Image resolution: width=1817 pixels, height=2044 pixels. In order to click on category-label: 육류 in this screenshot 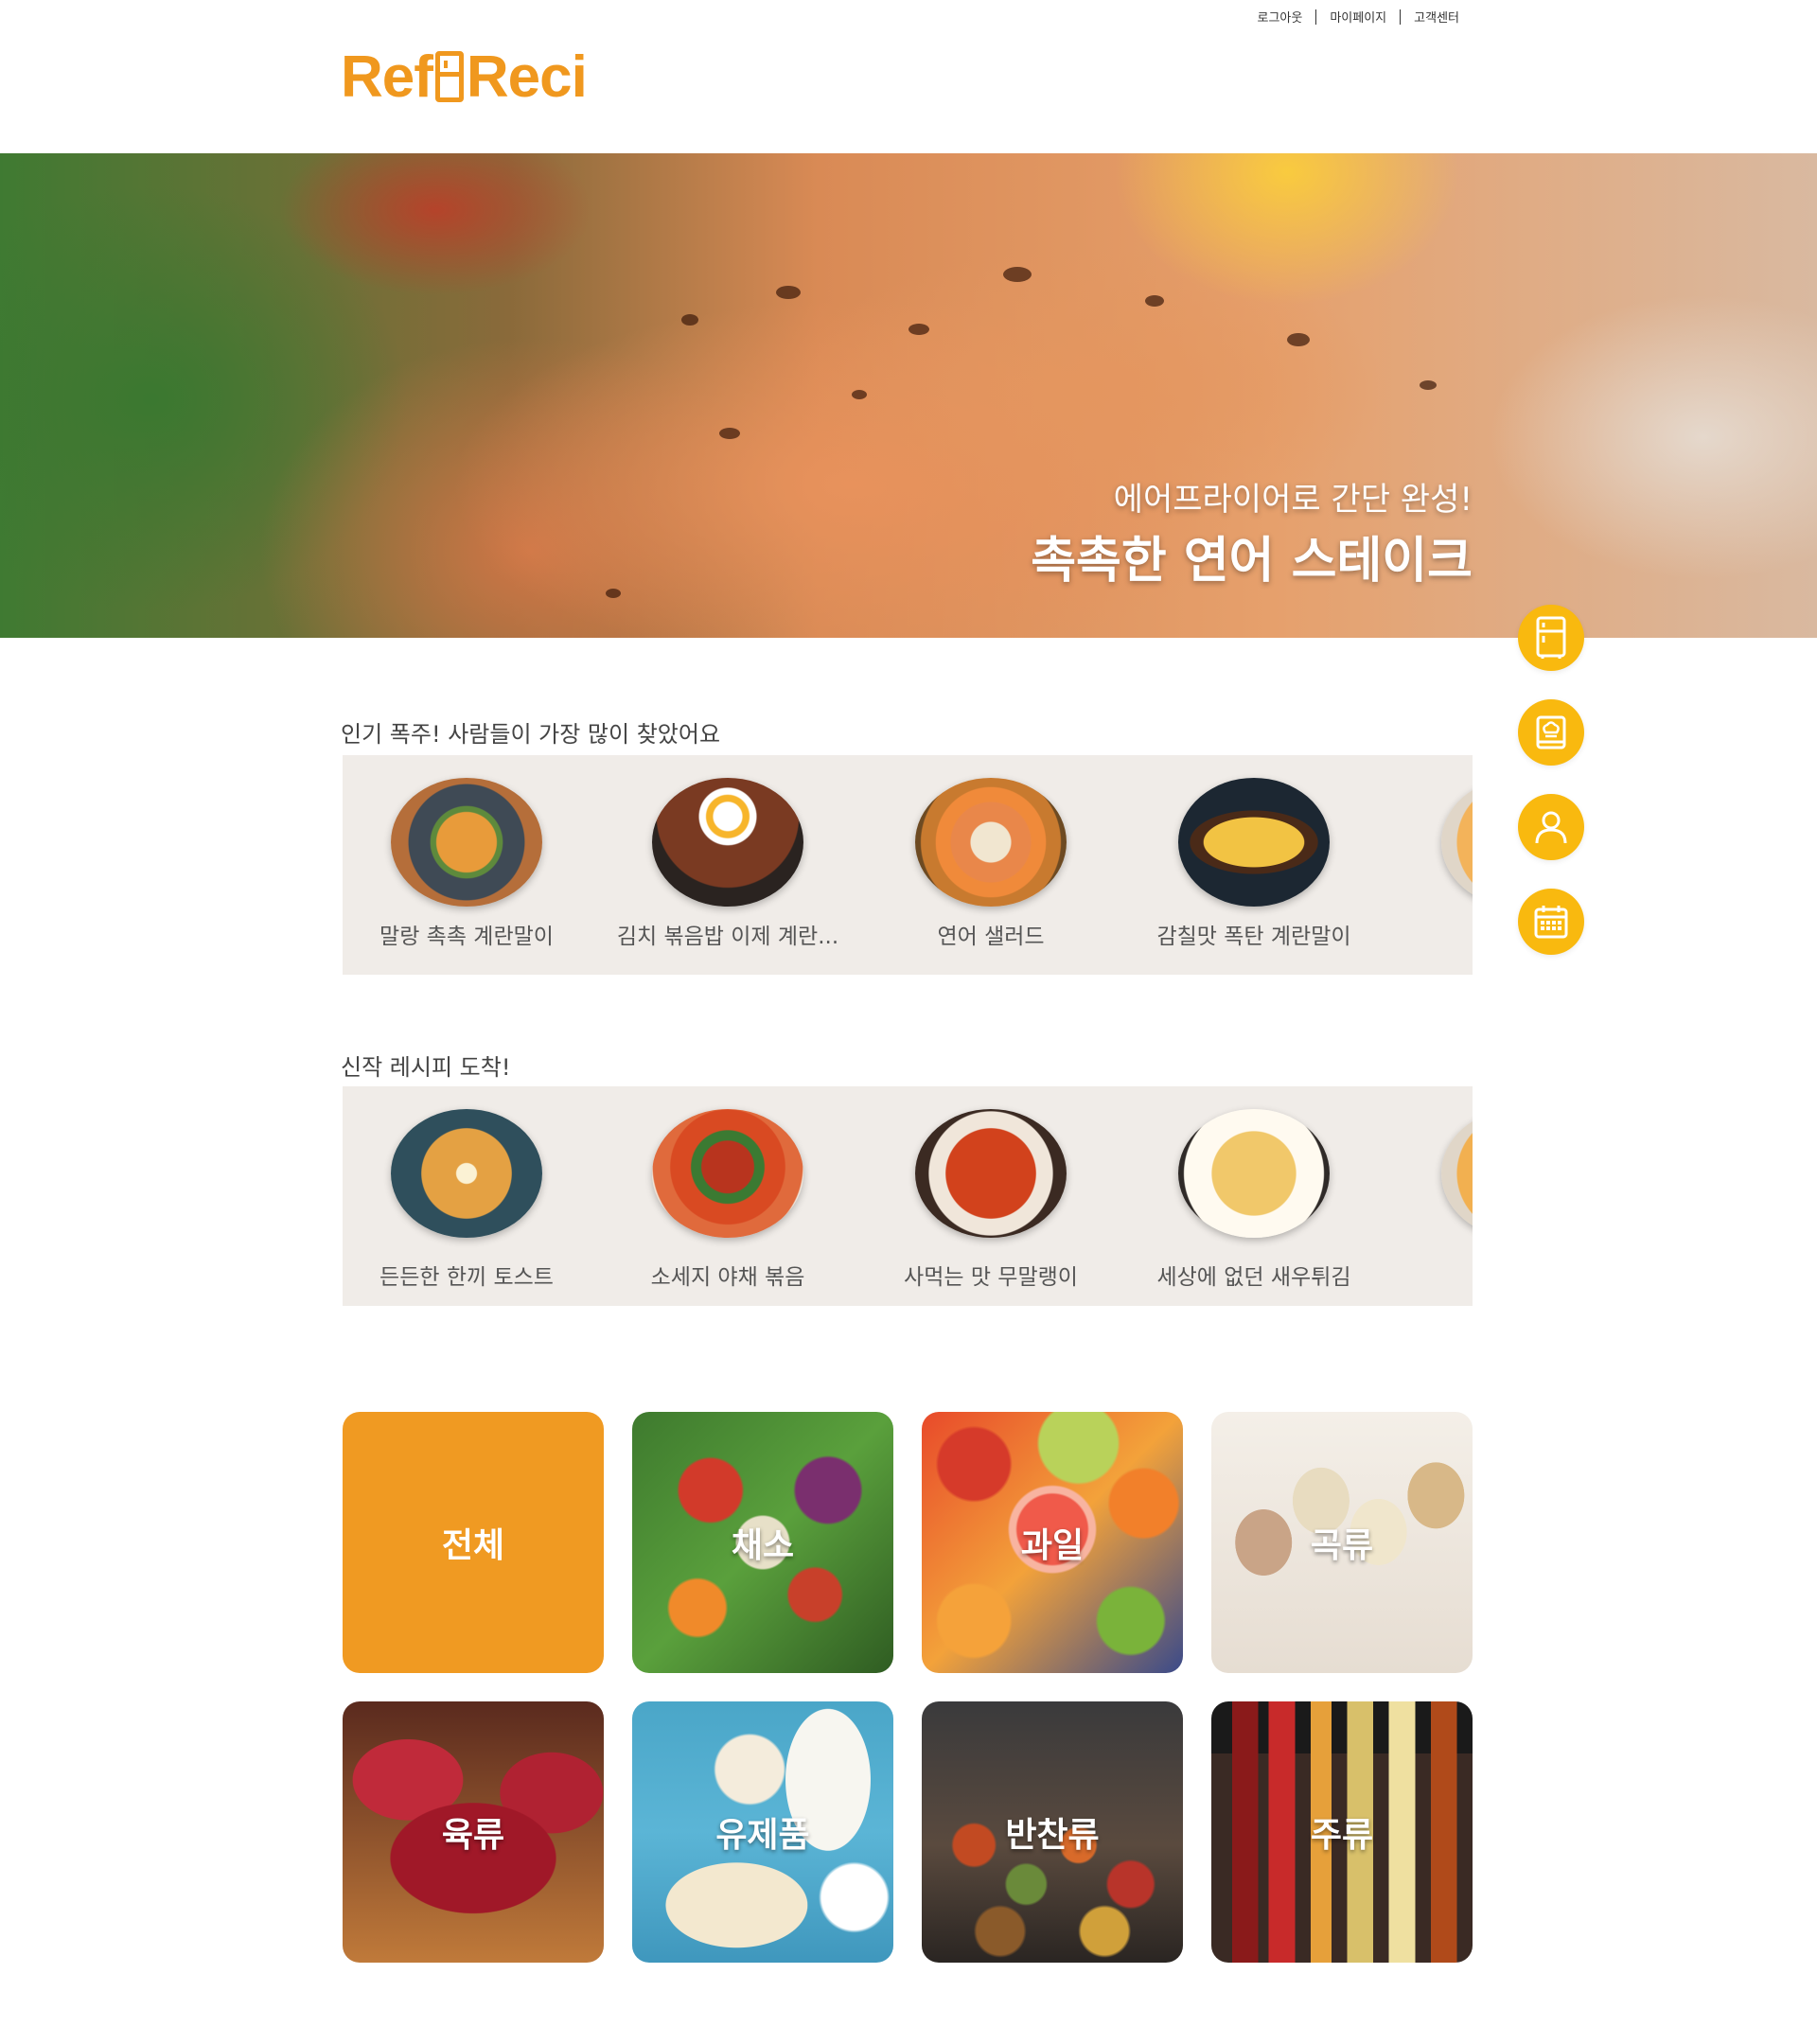, I will do `click(473, 1835)`.